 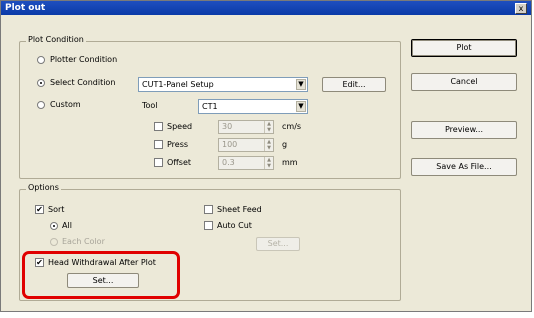 What do you see at coordinates (83, 241) in the screenshot?
I see `each-color-label: Each Color` at bounding box center [83, 241].